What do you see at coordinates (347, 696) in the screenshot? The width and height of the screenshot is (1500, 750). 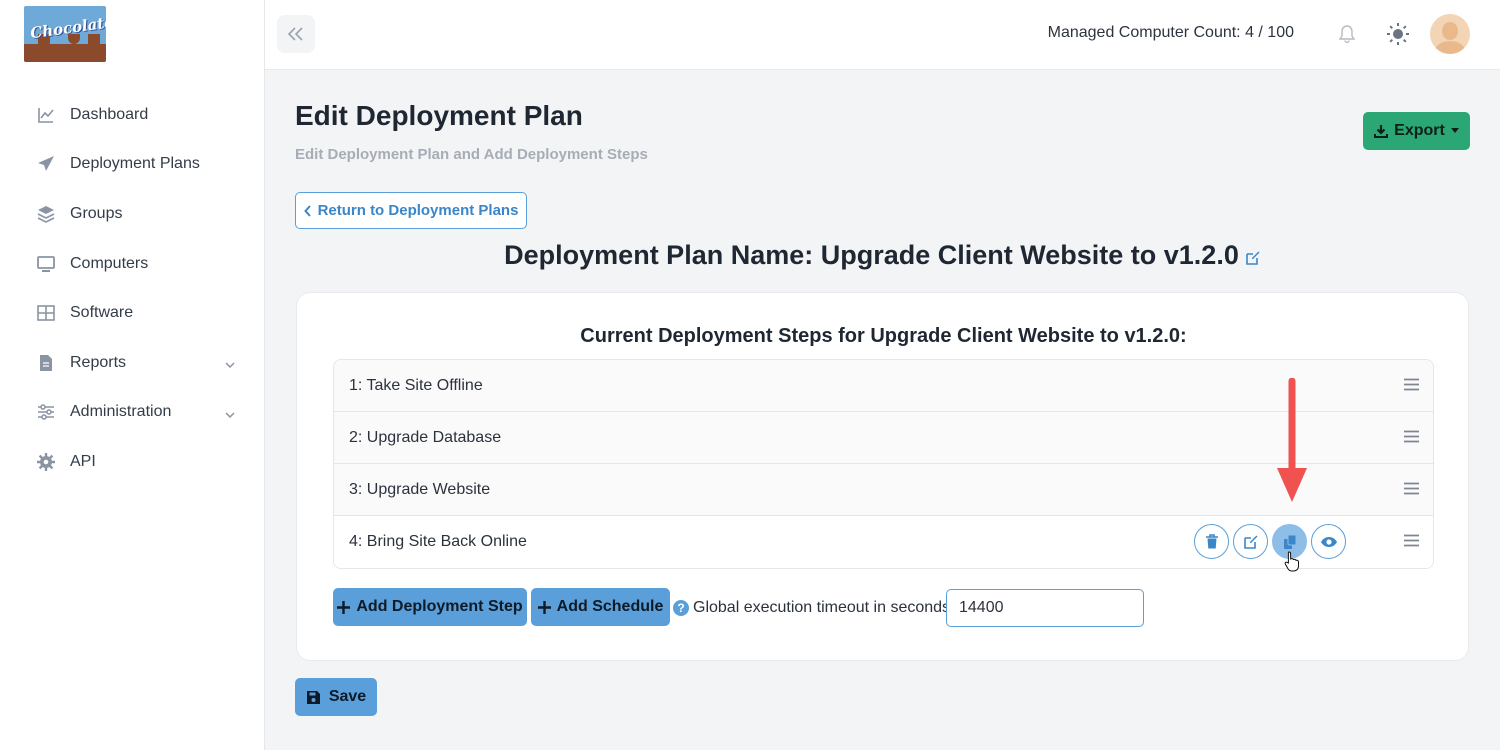 I see `save-label: Save` at bounding box center [347, 696].